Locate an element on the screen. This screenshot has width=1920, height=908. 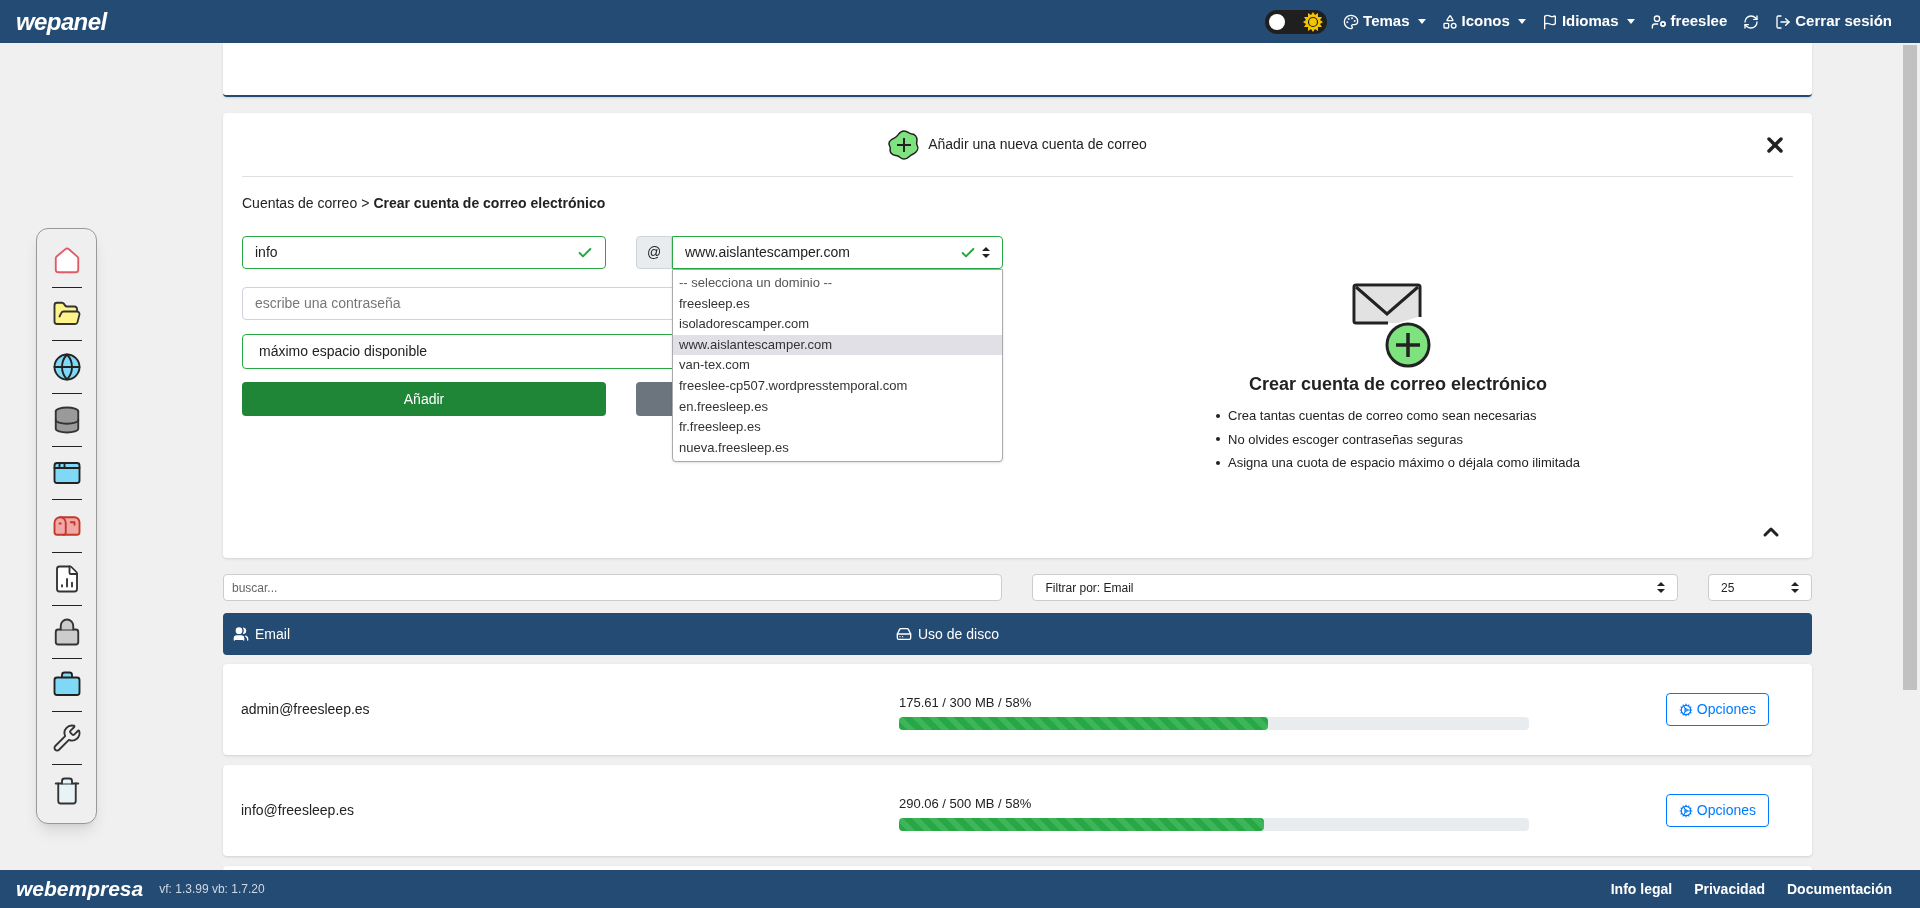
dropdown-option: freesleep.es is located at coordinates (837, 304).